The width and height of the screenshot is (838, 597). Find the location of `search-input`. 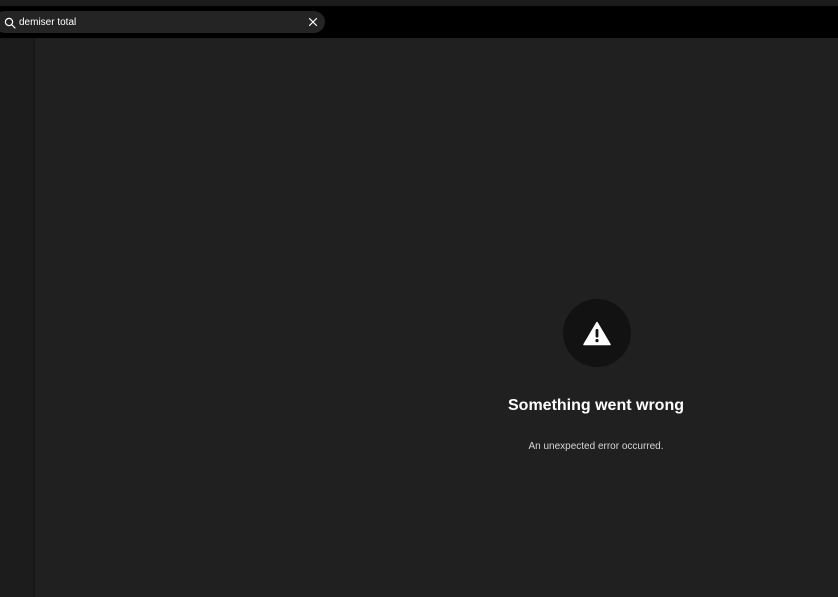

search-input is located at coordinates (154, 22).